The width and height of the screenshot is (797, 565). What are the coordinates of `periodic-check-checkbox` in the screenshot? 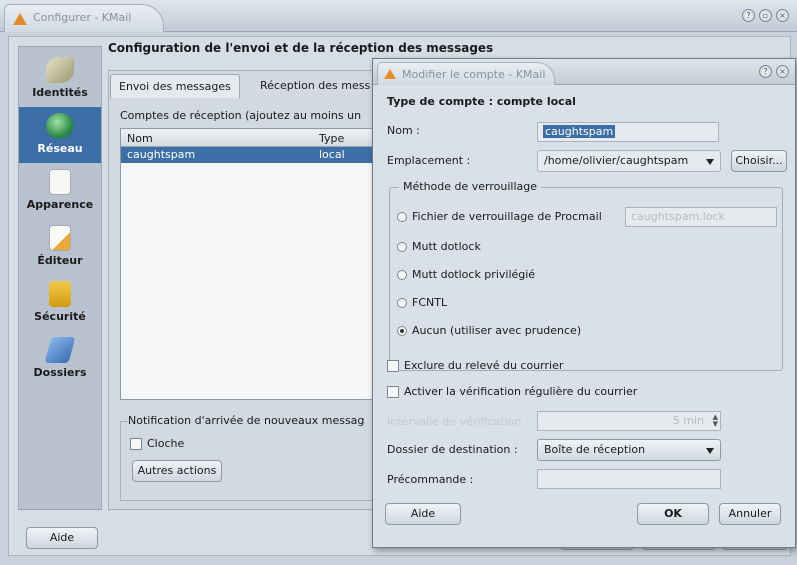 It's located at (393, 392).